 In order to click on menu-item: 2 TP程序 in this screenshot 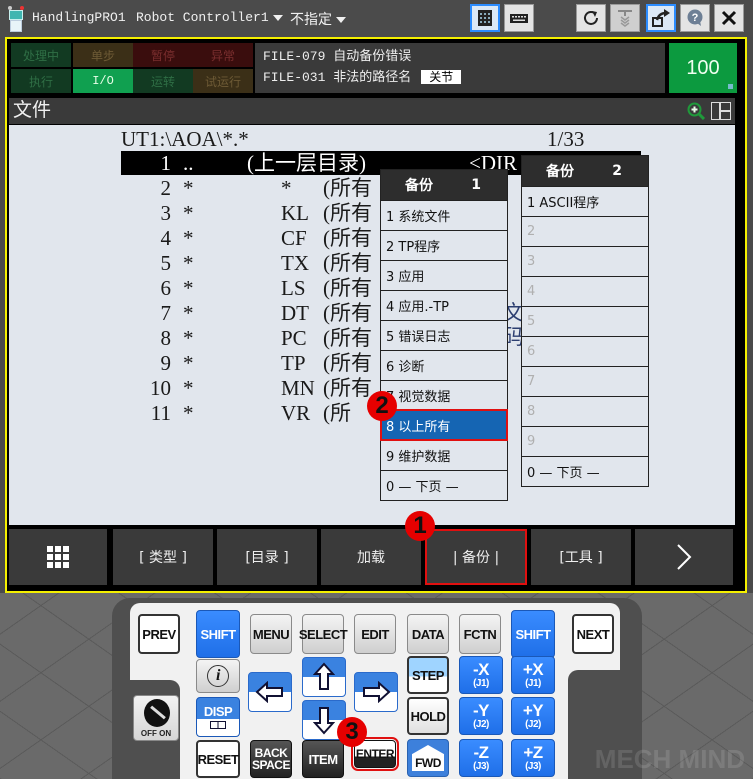, I will do `click(444, 245)`.